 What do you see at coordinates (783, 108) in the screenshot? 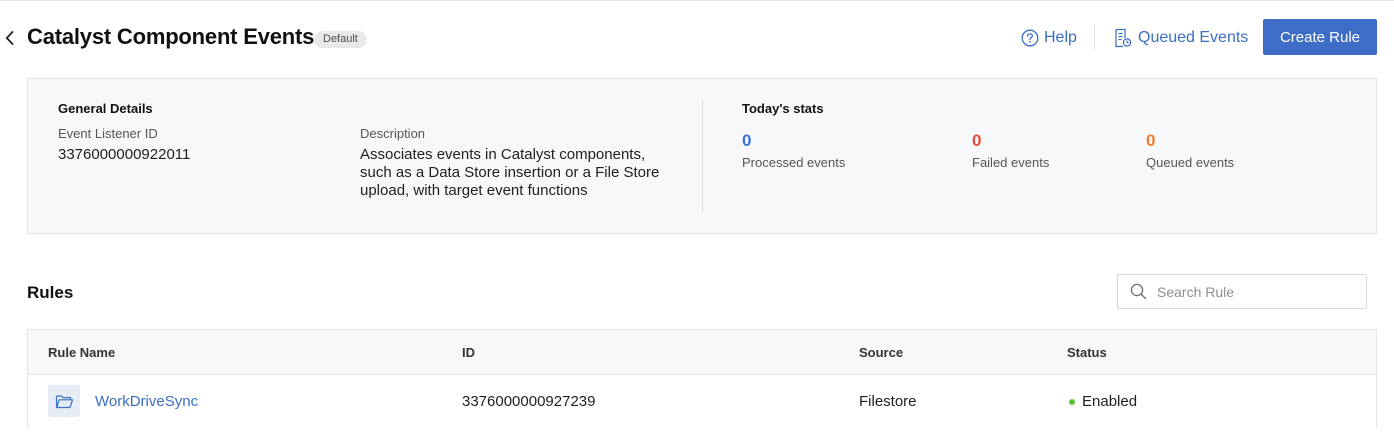
I see `todays-stats-title: Today's stats` at bounding box center [783, 108].